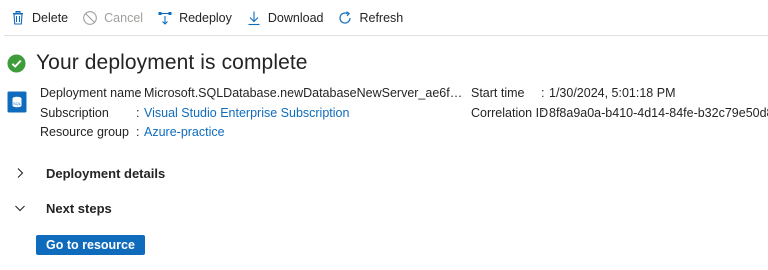 Image resolution: width=768 pixels, height=270 pixels. I want to click on prop-row-start-time: Start time : 1/30/2024, 5:01:18 PM, so click(619, 94).